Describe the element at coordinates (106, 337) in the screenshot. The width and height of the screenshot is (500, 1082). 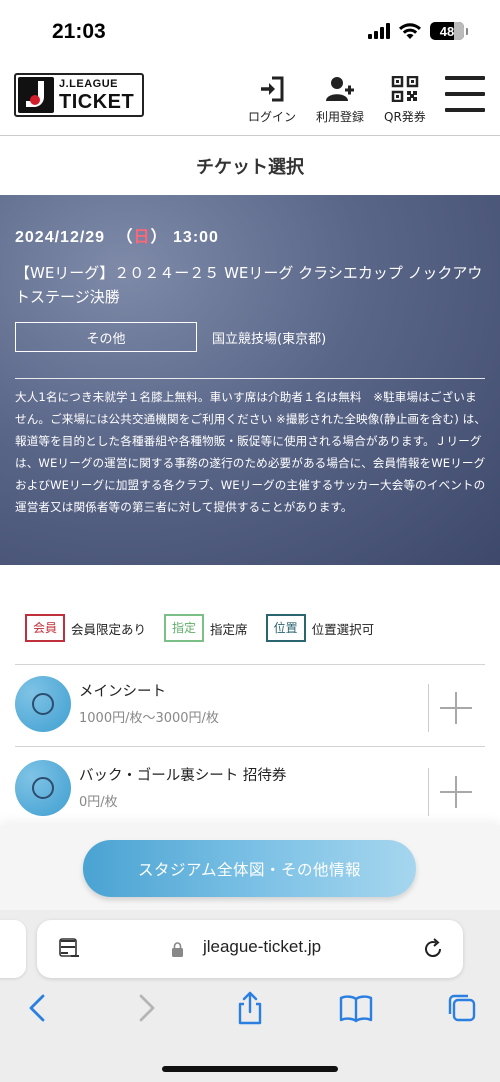
I see `event-category-tag: その他` at that location.